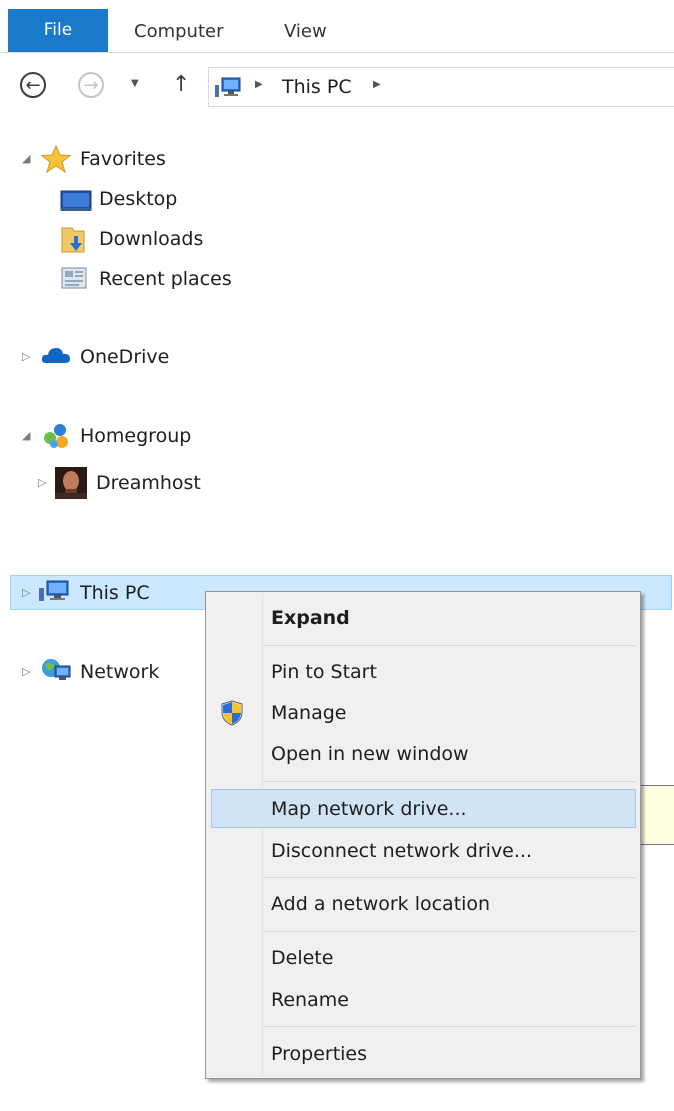 The image size is (674, 1111). What do you see at coordinates (55, 355) in the screenshot?
I see `cloud-icon` at bounding box center [55, 355].